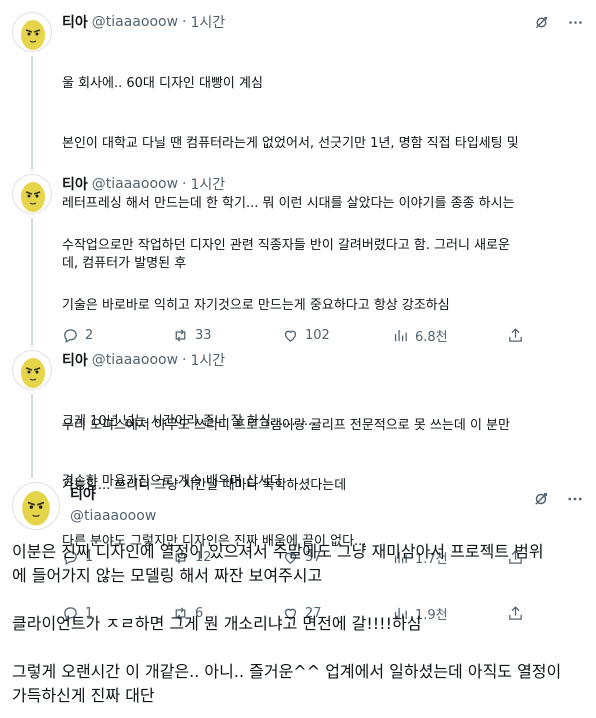 The height and width of the screenshot is (718, 596). Describe the element at coordinates (162, 83) in the screenshot. I see `text-line: 울 회사에.. 60대 디자인 대빵이 계심` at that location.